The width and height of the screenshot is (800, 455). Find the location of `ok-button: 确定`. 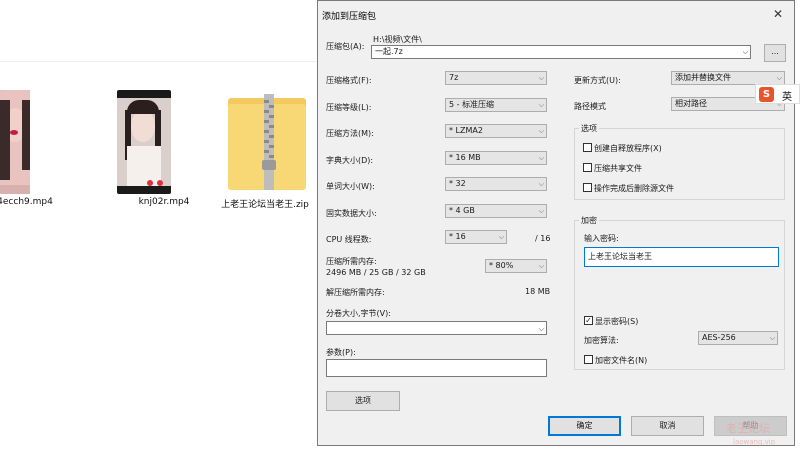

ok-button: 确定 is located at coordinates (584, 426).